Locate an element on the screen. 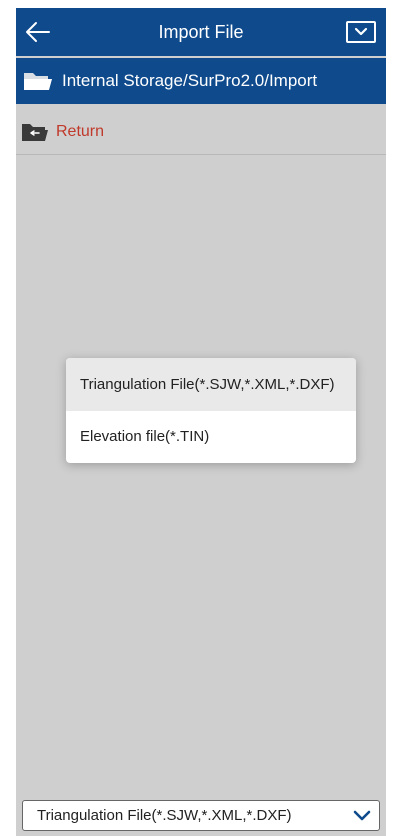 This screenshot has width=402, height=836. page-title: Import File is located at coordinates (201, 32).